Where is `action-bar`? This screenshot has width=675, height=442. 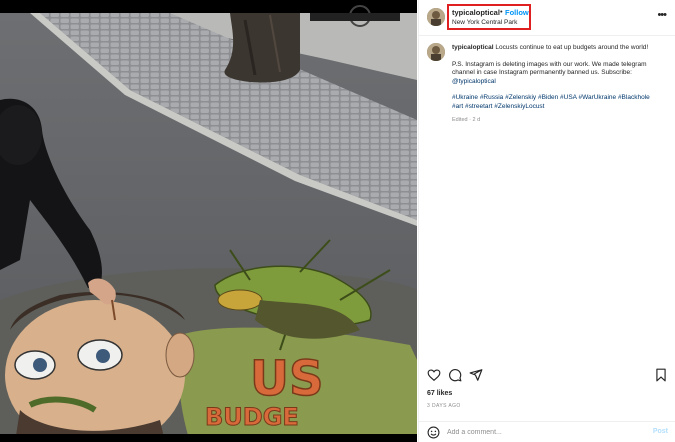
action-bar is located at coordinates (547, 374).